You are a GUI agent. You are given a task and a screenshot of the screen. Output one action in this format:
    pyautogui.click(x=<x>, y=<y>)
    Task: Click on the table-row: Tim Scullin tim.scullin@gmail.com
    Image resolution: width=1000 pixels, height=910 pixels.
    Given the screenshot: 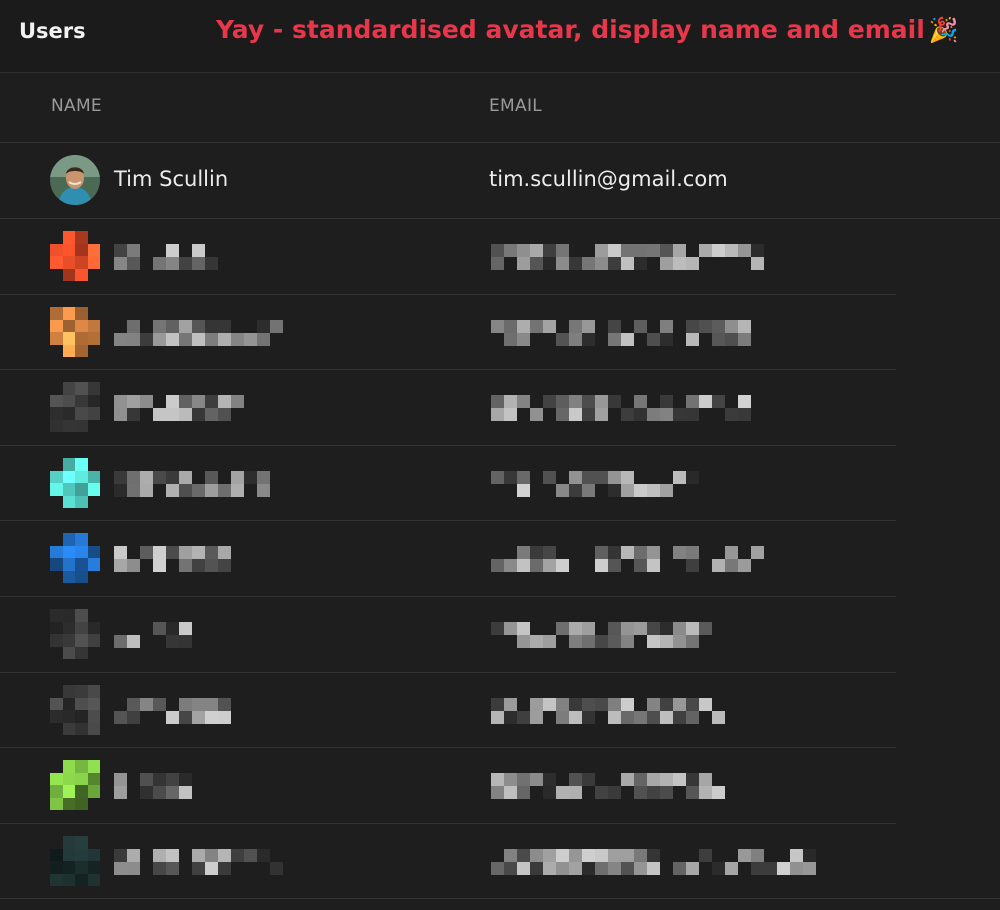 What is the action you would take?
    pyautogui.click(x=500, y=181)
    